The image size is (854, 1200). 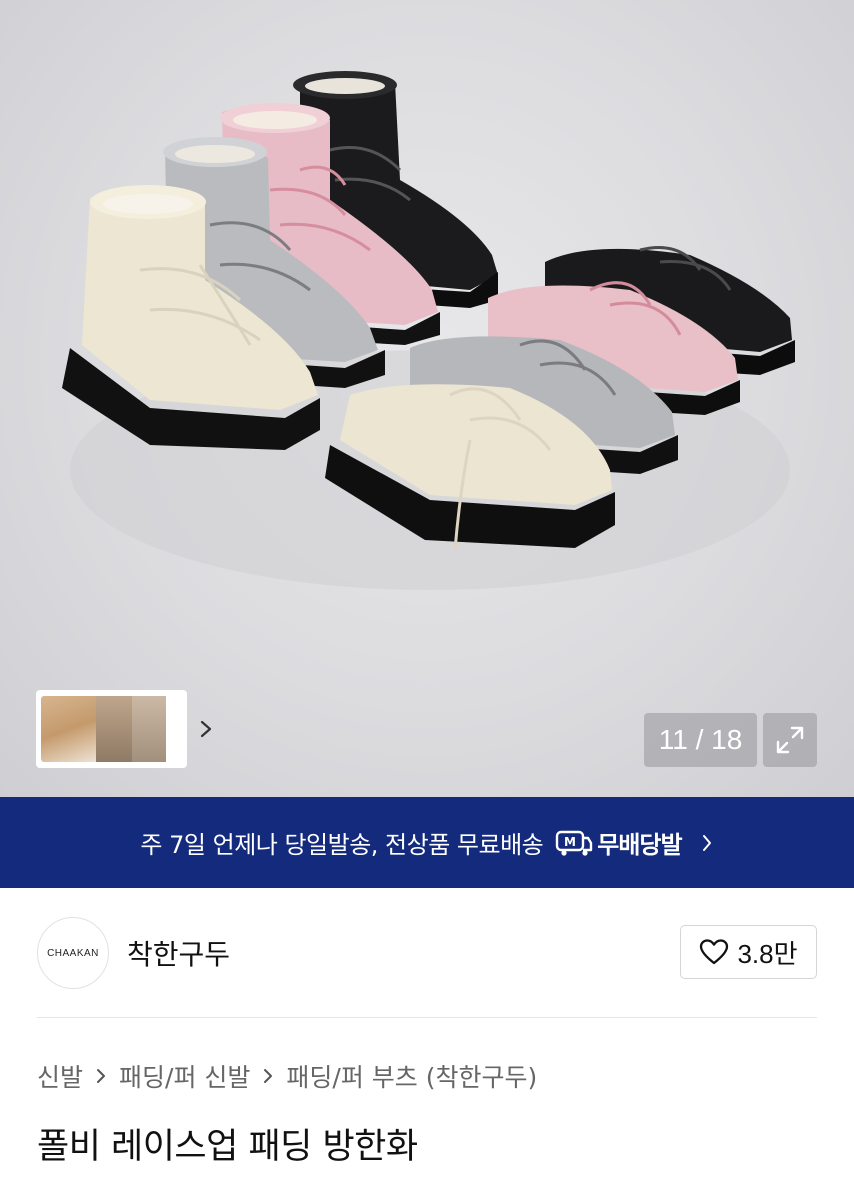 What do you see at coordinates (767, 953) in the screenshot?
I see `like-count: 3.8만` at bounding box center [767, 953].